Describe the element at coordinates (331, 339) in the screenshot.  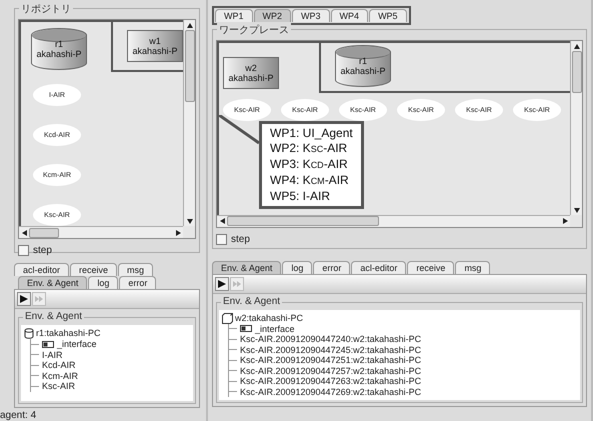
I see `tree-item: Ksc-AIR.200912090447240:w2:takahashi-PC` at that location.